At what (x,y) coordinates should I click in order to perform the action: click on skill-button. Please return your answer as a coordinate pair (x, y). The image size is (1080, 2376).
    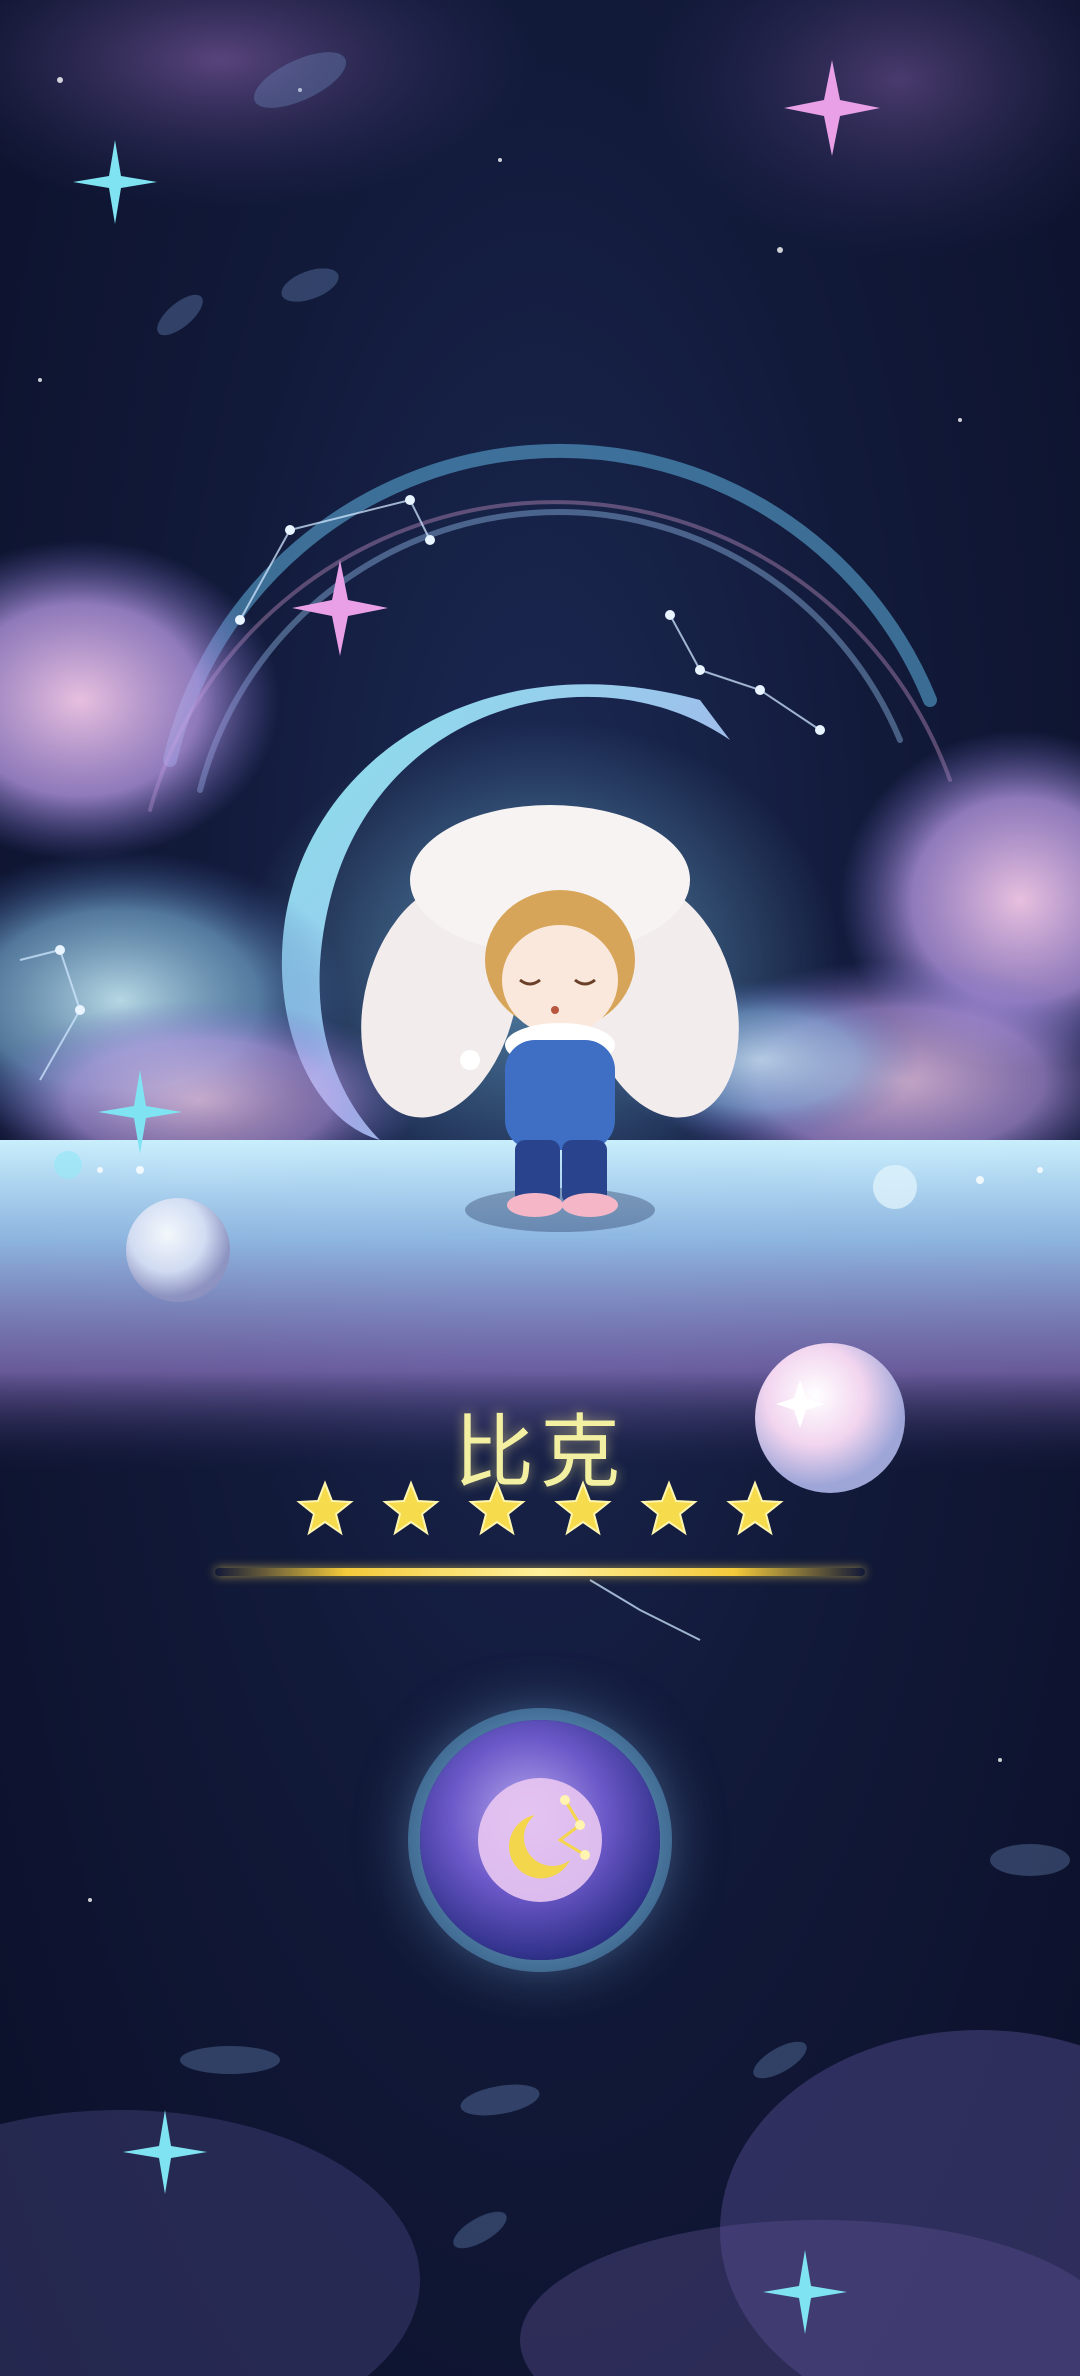
    Looking at the image, I should click on (540, 1840).